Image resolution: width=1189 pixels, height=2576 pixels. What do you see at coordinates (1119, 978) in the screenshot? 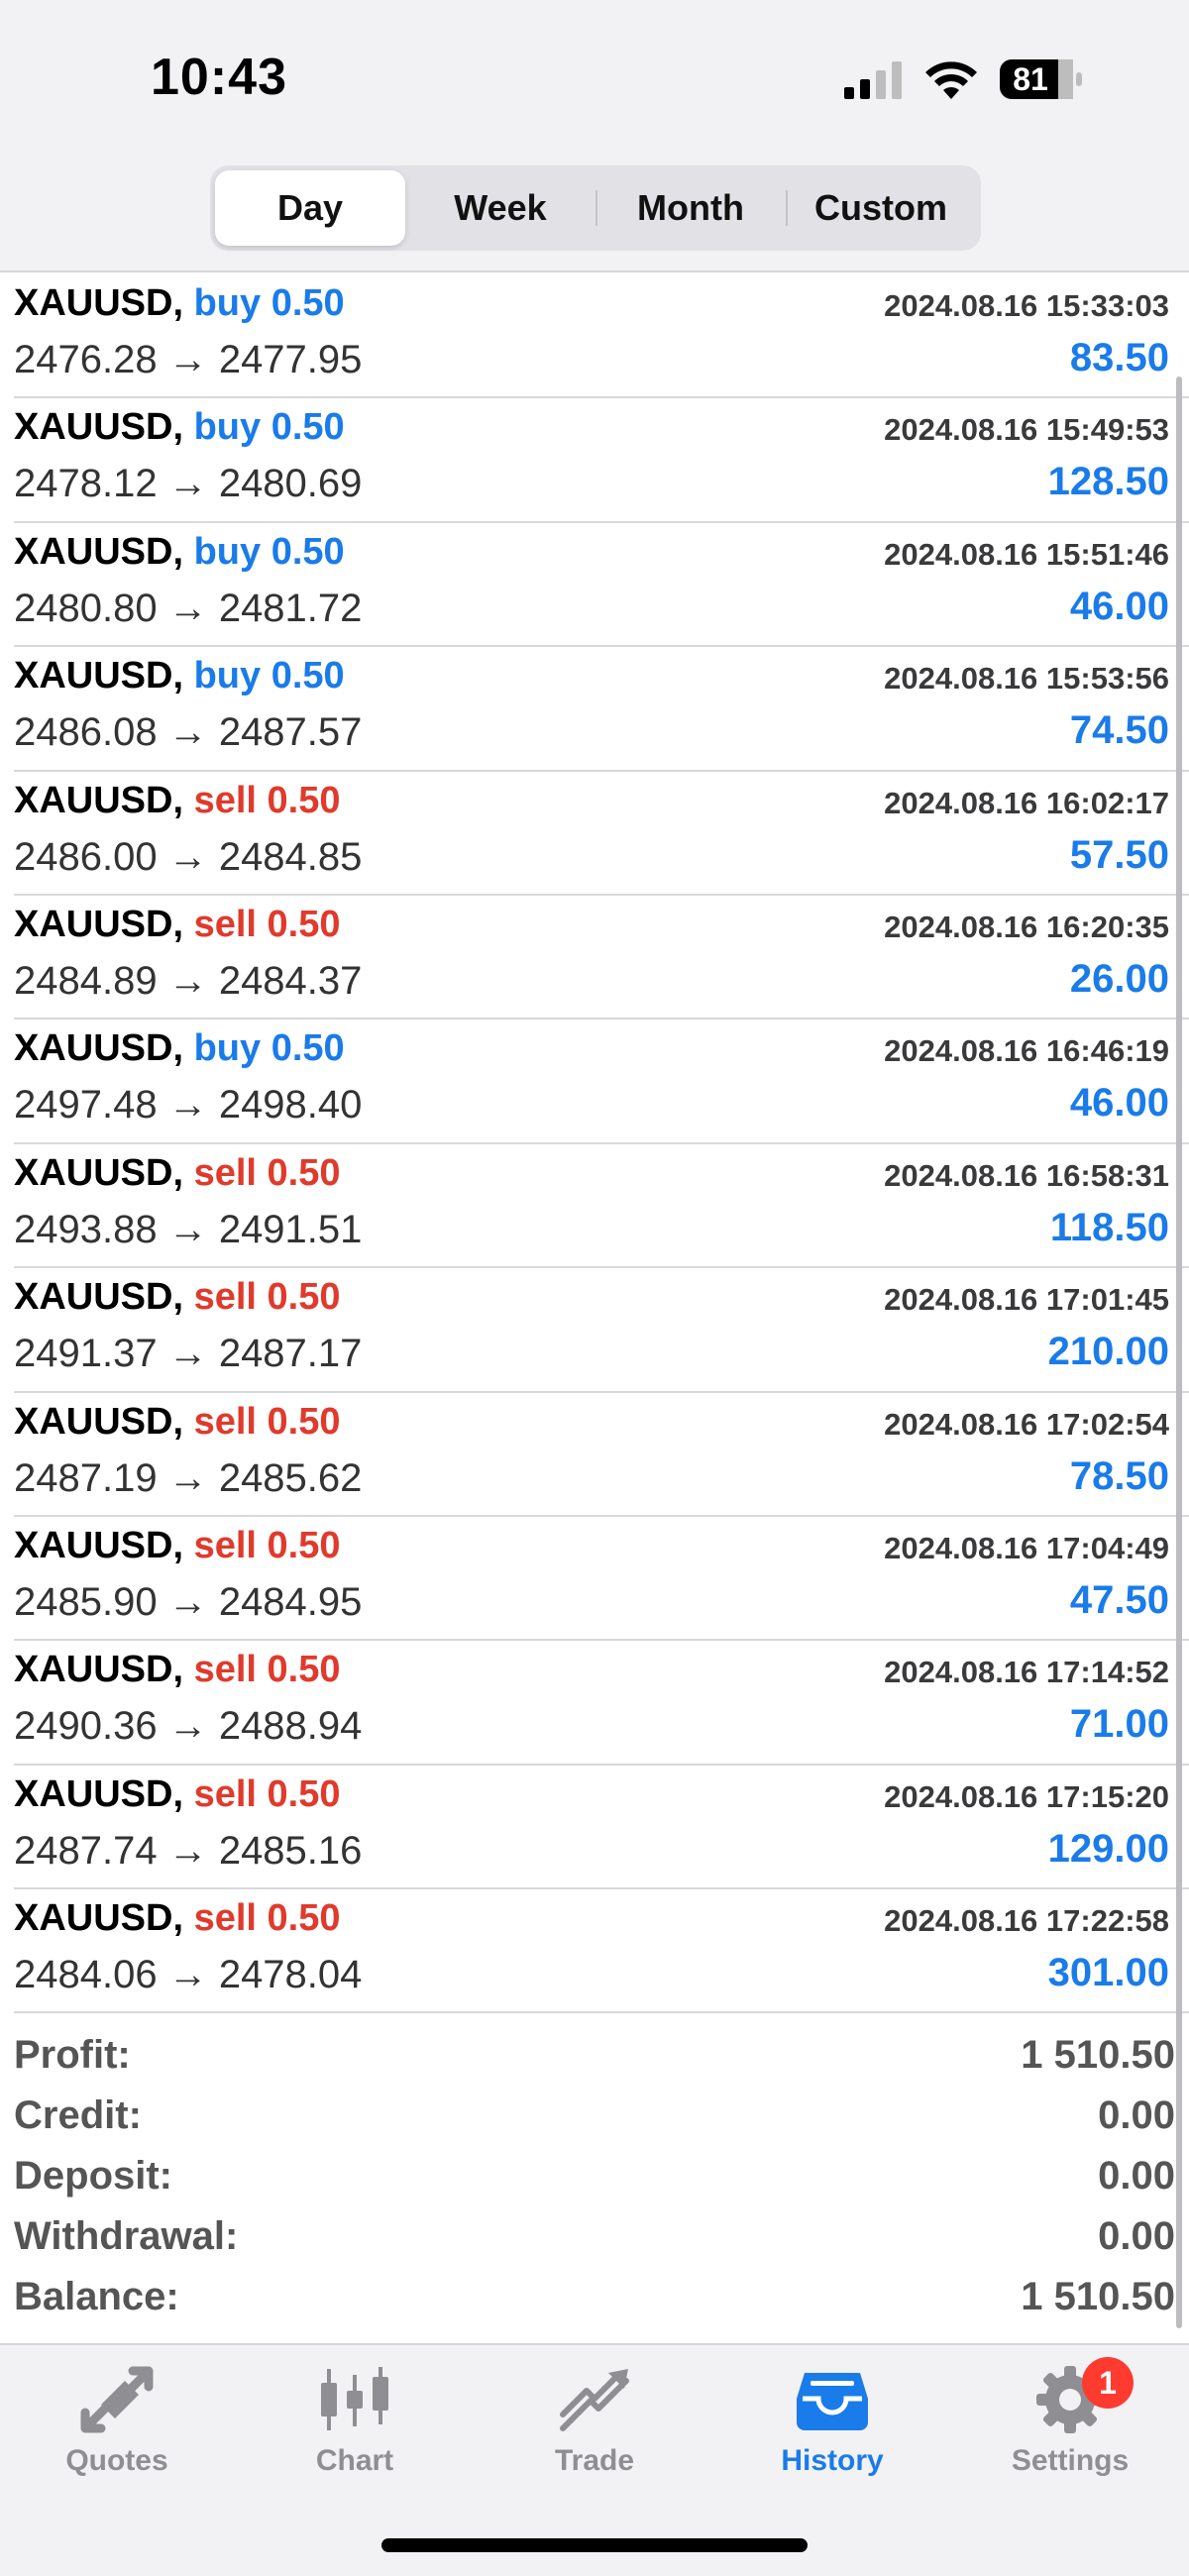
I see `deal-profit: 26.00` at bounding box center [1119, 978].